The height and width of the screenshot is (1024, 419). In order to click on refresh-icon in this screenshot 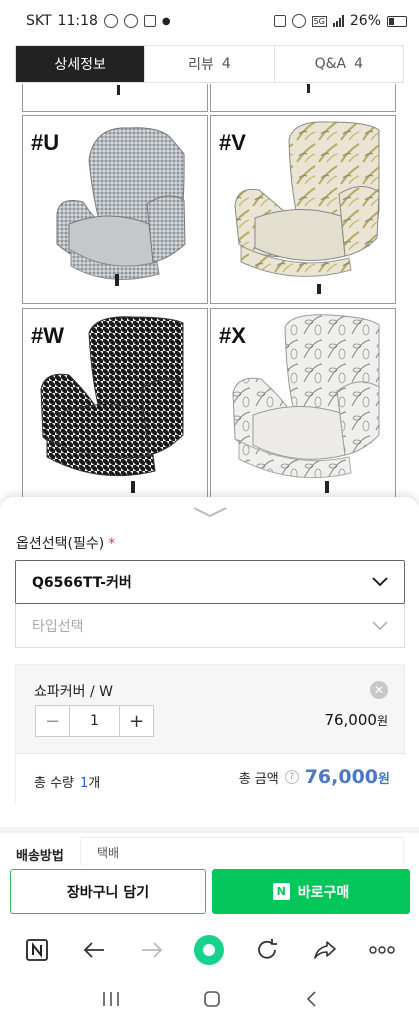, I will do `click(267, 950)`.